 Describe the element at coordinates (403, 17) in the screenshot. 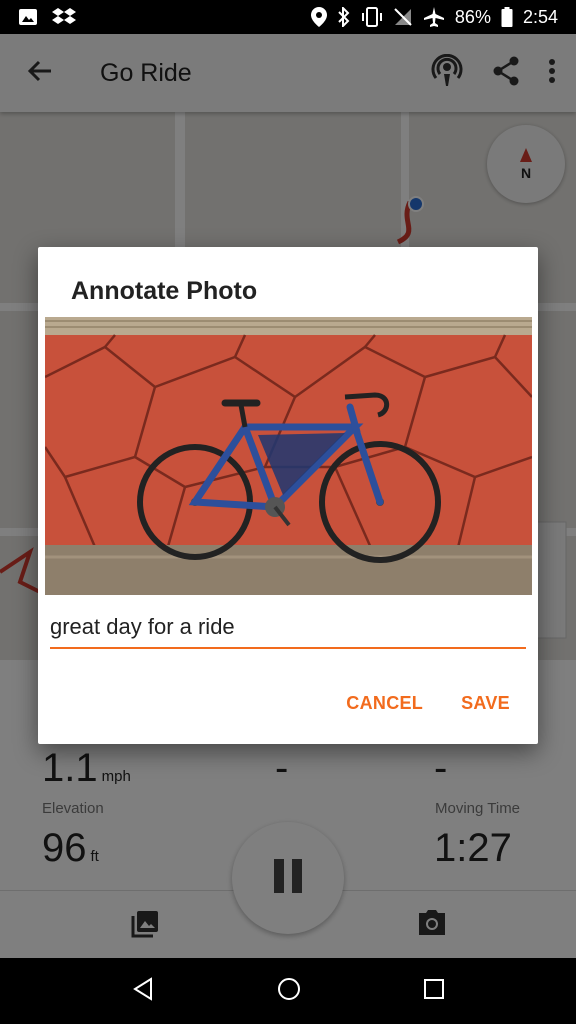

I see `no-signal-icon` at that location.